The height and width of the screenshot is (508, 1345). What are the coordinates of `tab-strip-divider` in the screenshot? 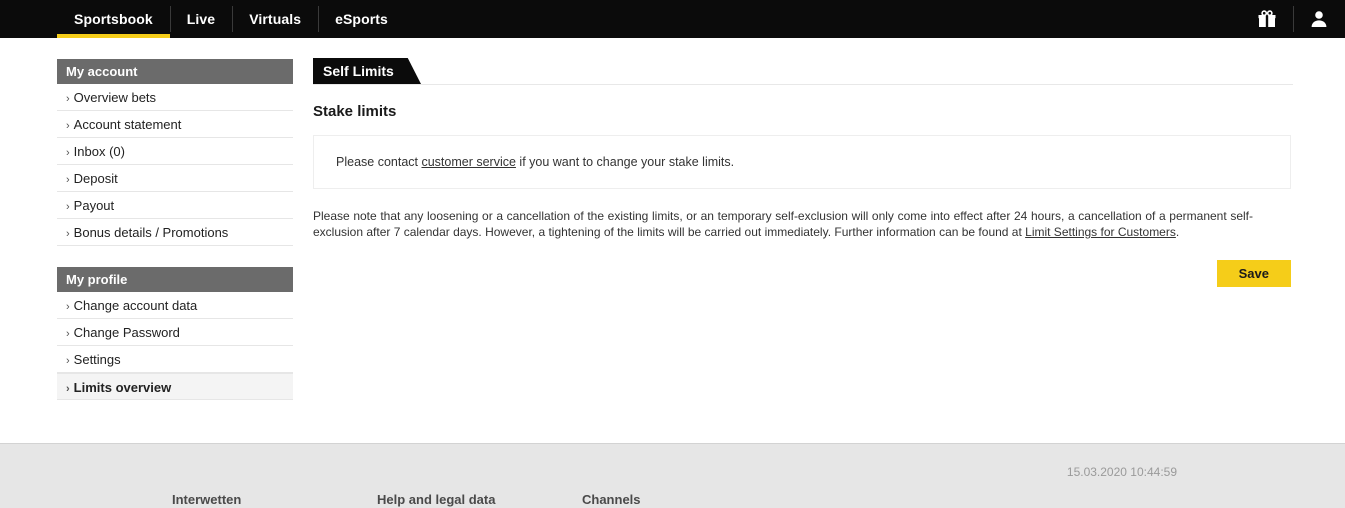 It's located at (803, 84).